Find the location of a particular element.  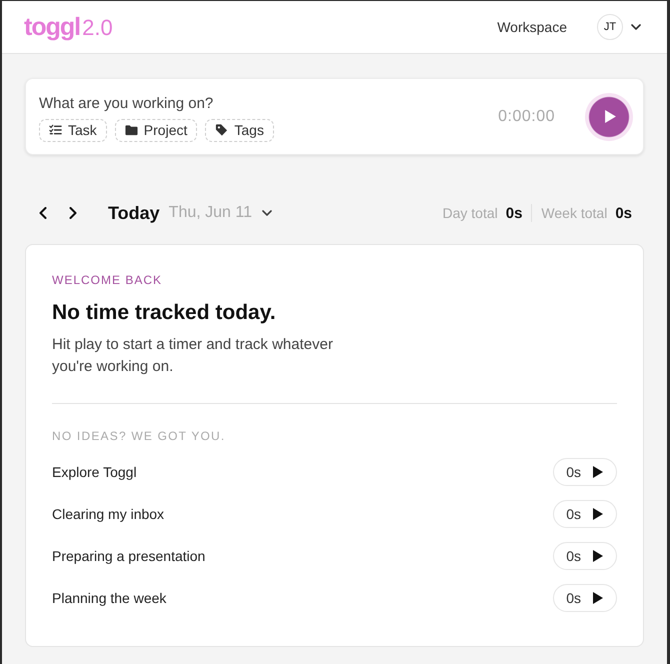

empty-state-text: Hit play to start a timer and track whatever you're working on. is located at coordinates (193, 356).